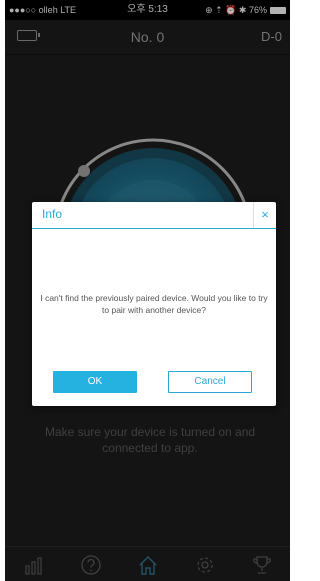  What do you see at coordinates (52, 214) in the screenshot?
I see `dialog-title: Info` at bounding box center [52, 214].